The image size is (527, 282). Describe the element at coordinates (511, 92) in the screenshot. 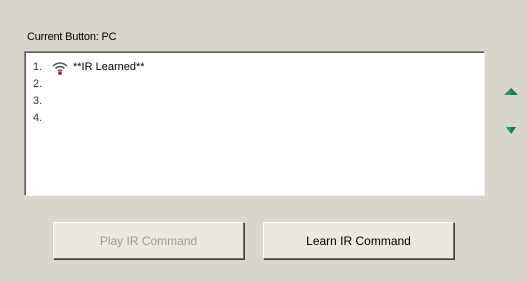

I see `arrow-up-icon` at that location.